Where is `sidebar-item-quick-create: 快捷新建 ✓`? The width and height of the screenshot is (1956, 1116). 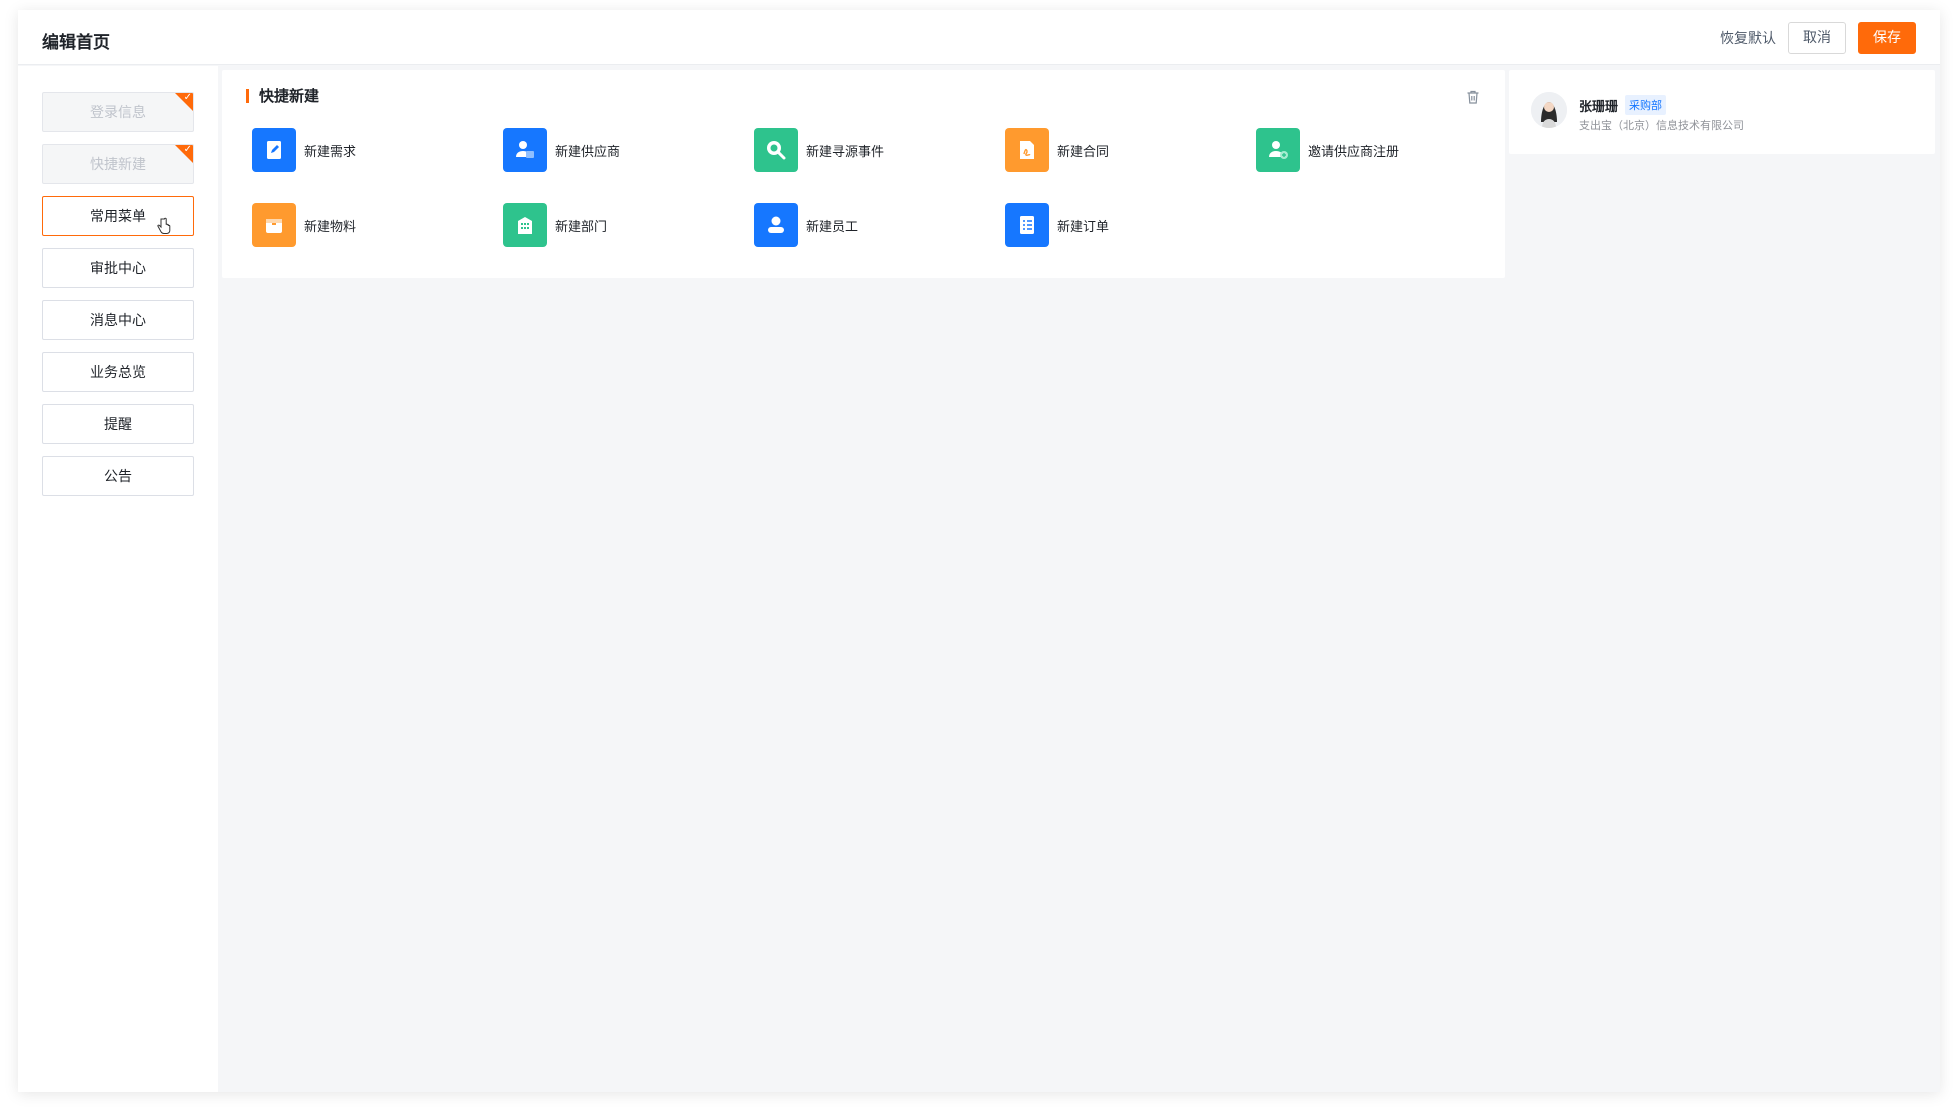 sidebar-item-quick-create: 快捷新建 ✓ is located at coordinates (118, 164).